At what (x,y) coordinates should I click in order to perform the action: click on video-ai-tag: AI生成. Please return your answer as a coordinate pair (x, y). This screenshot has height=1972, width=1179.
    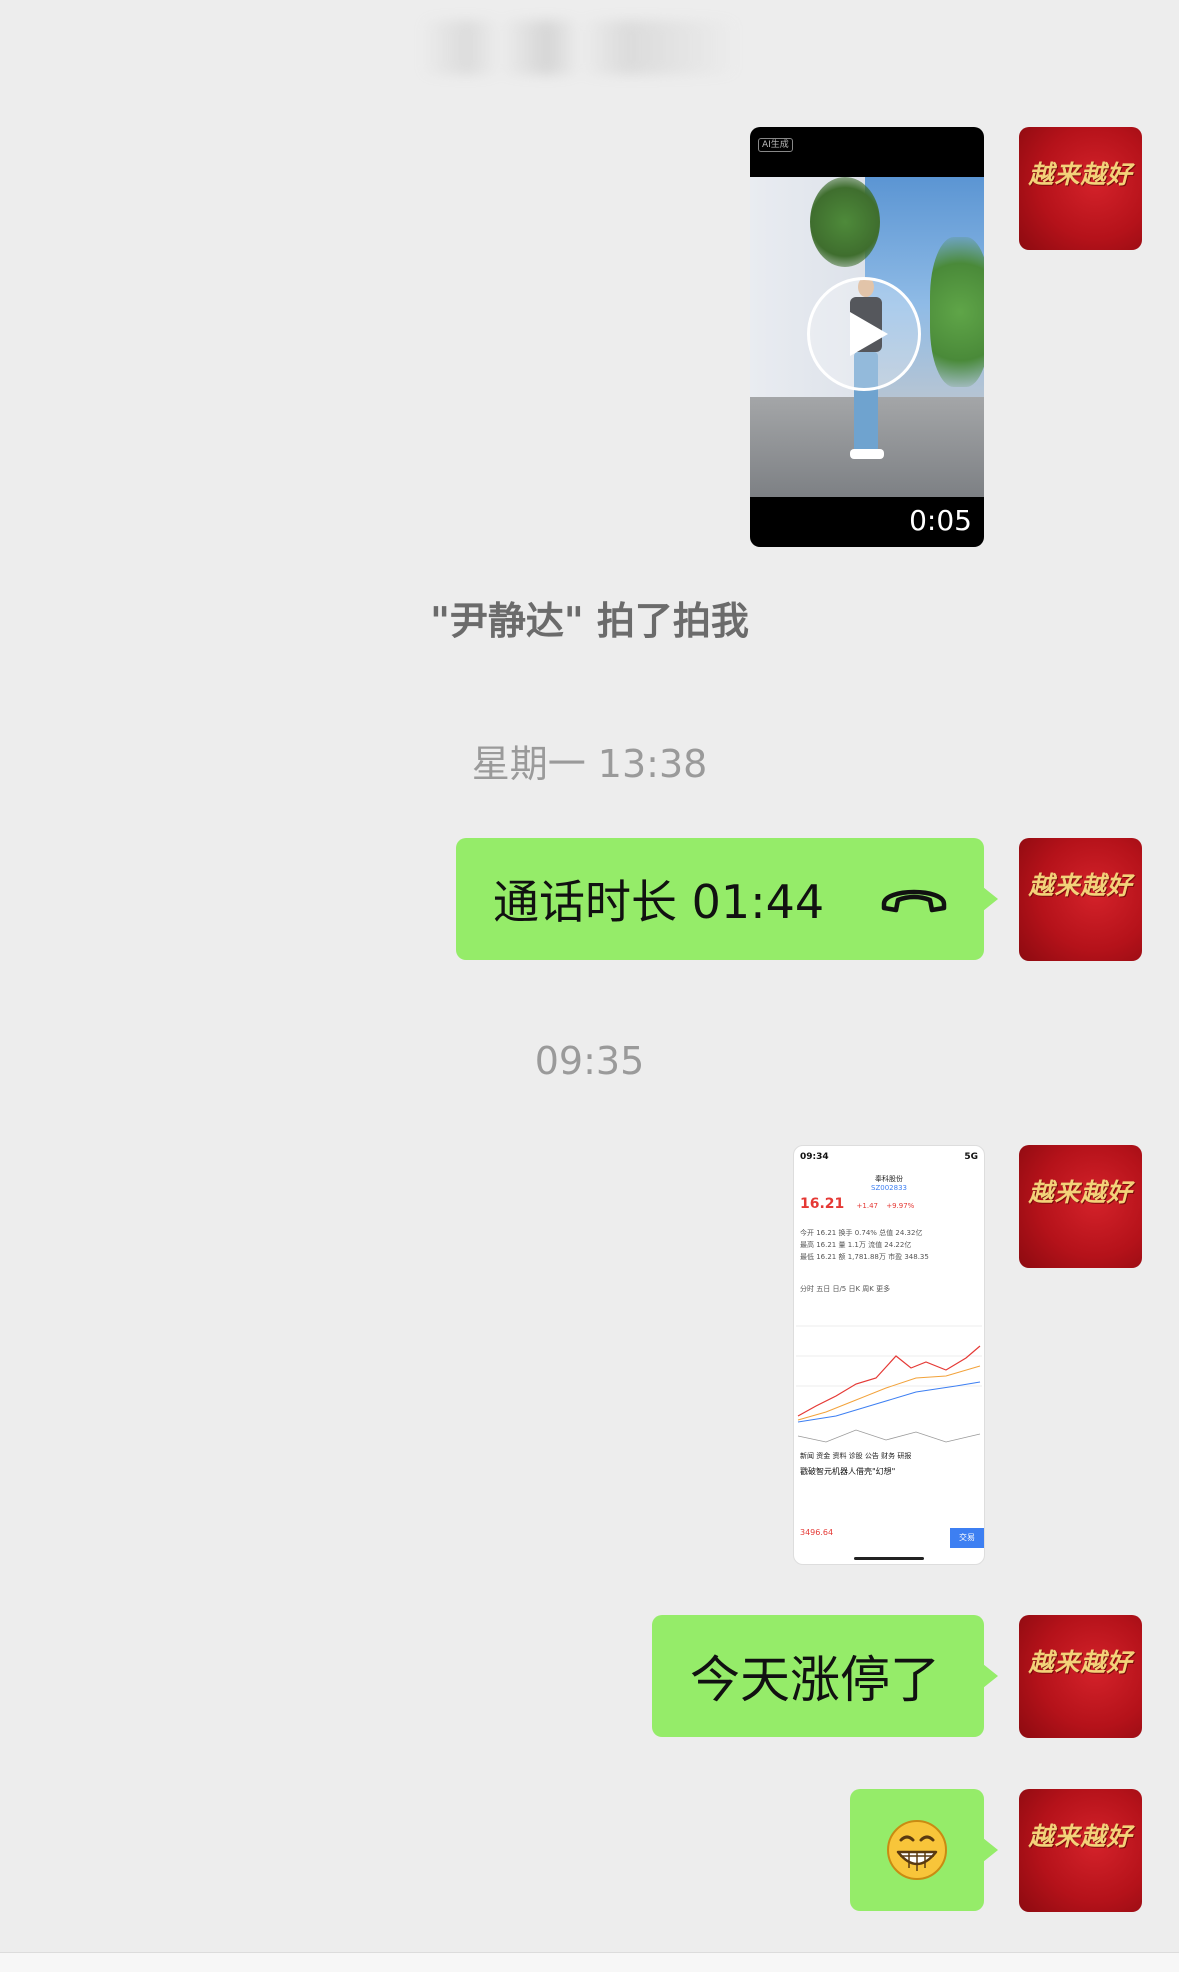
    Looking at the image, I should click on (775, 145).